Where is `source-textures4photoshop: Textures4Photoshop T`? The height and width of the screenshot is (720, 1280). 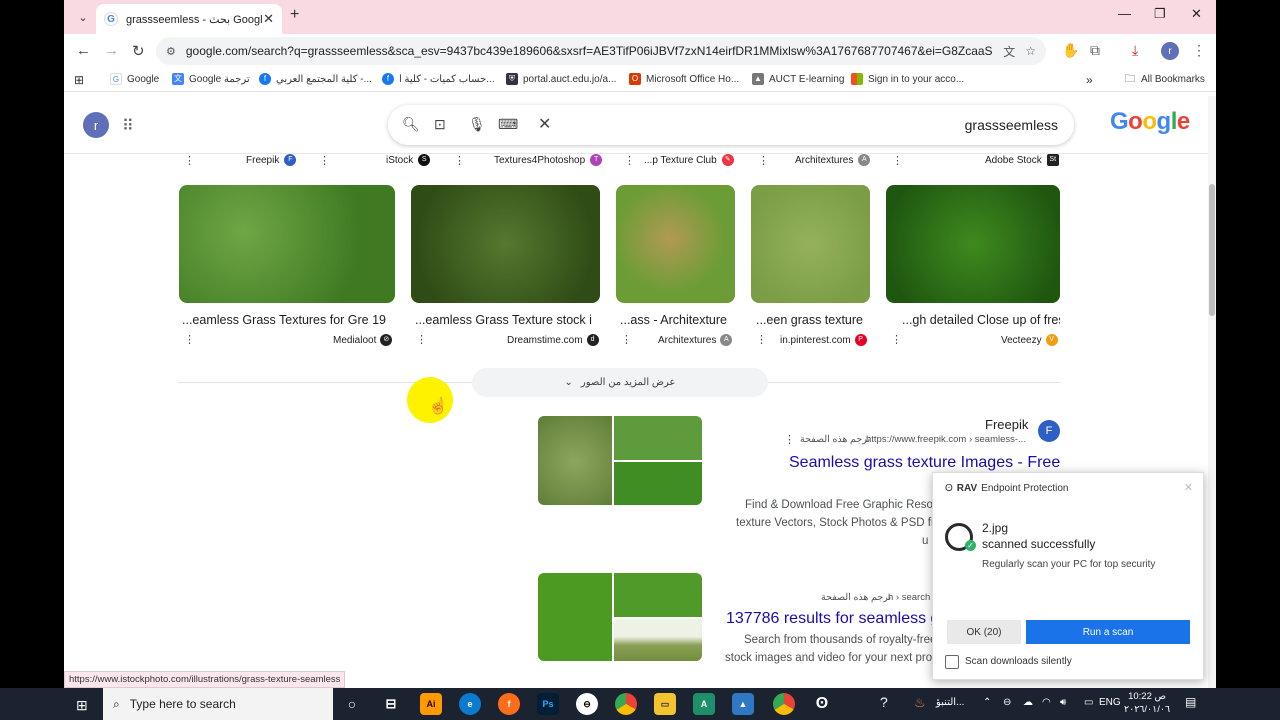
source-textures4photoshop: Textures4Photoshop T is located at coordinates (548, 160).